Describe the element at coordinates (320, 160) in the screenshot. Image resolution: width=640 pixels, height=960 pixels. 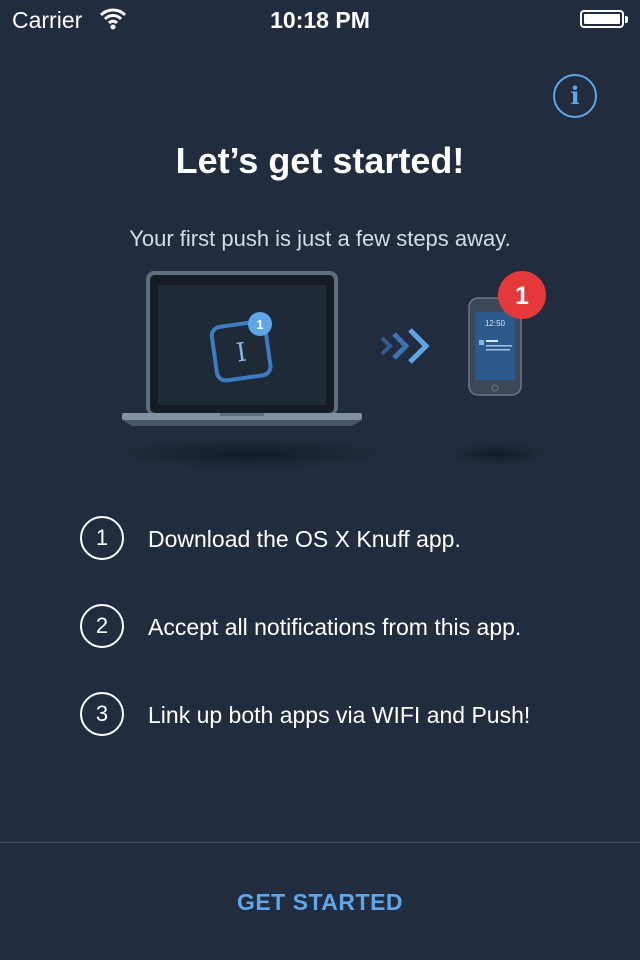
I see `page-title: Let’s get started!` at that location.